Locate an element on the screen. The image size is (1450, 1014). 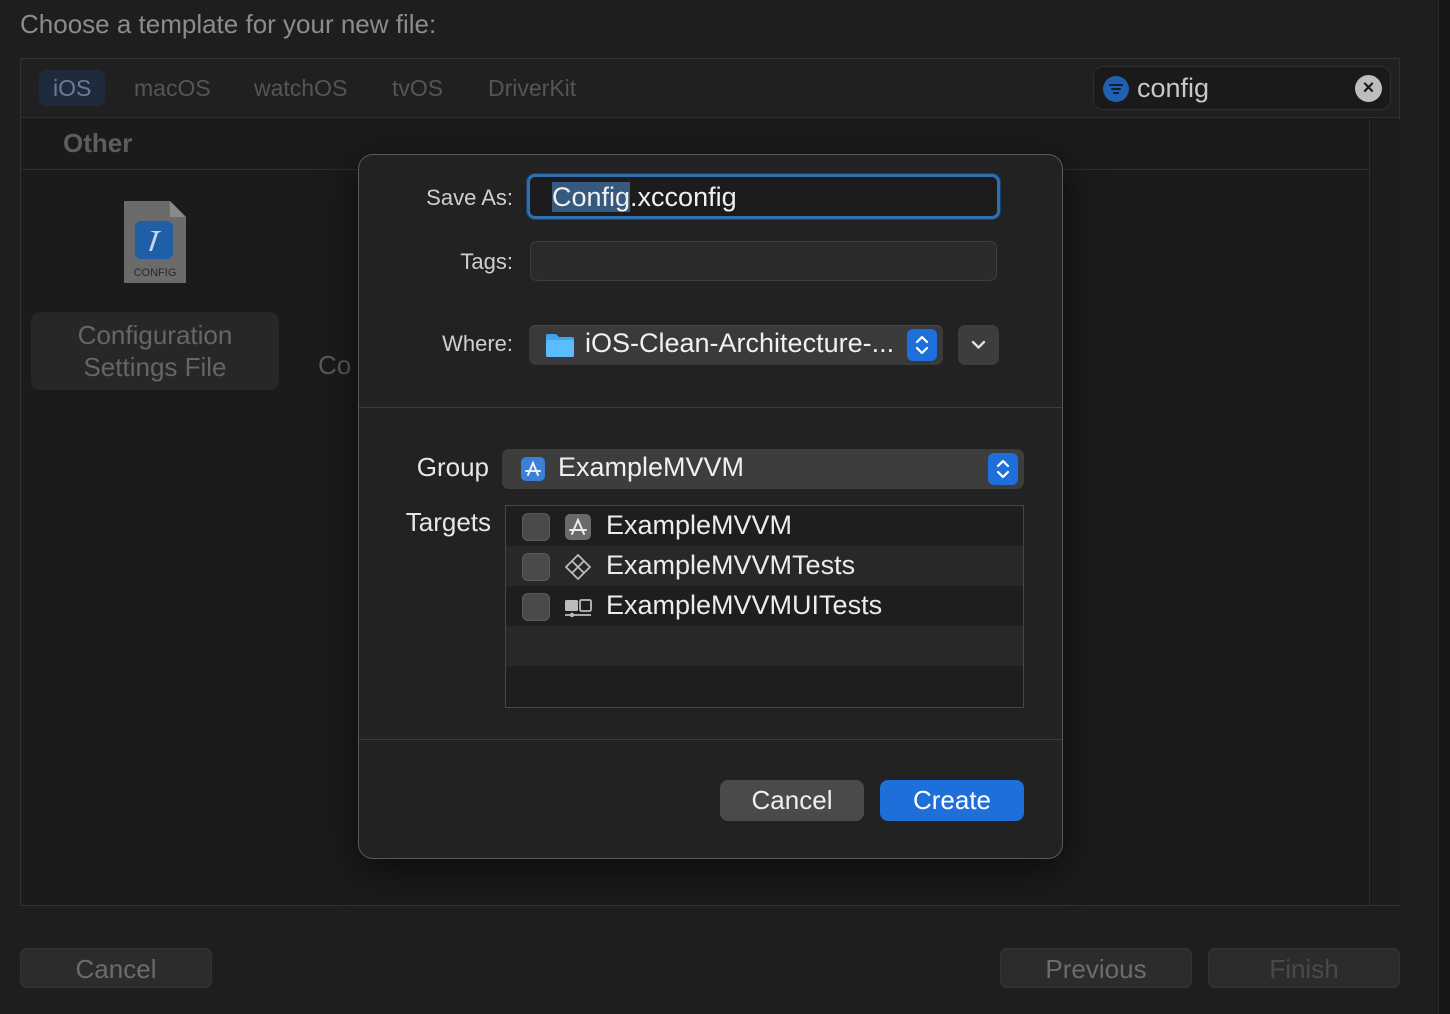
template-label-line2: Settings File is located at coordinates (155, 367).